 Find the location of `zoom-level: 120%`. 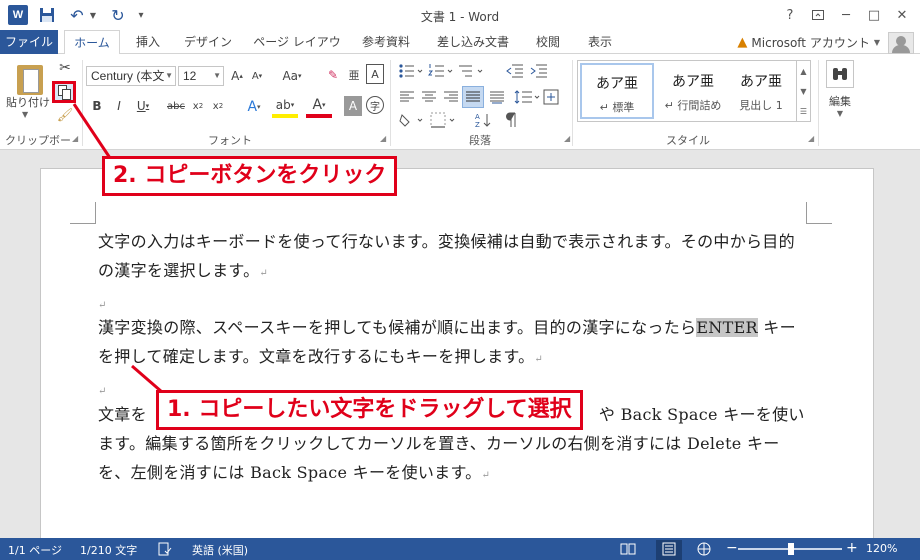

zoom-level: 120% is located at coordinates (881, 548).